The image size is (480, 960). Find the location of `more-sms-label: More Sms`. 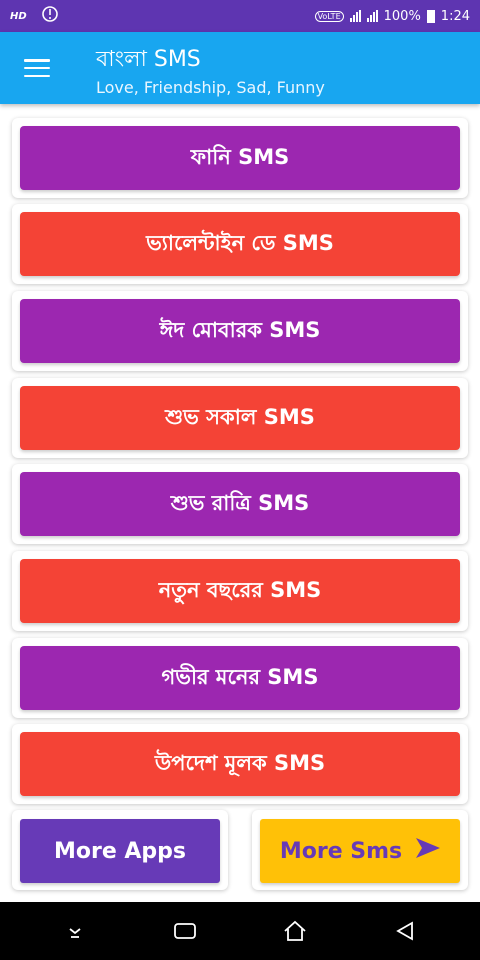

more-sms-label: More Sms is located at coordinates (341, 851).